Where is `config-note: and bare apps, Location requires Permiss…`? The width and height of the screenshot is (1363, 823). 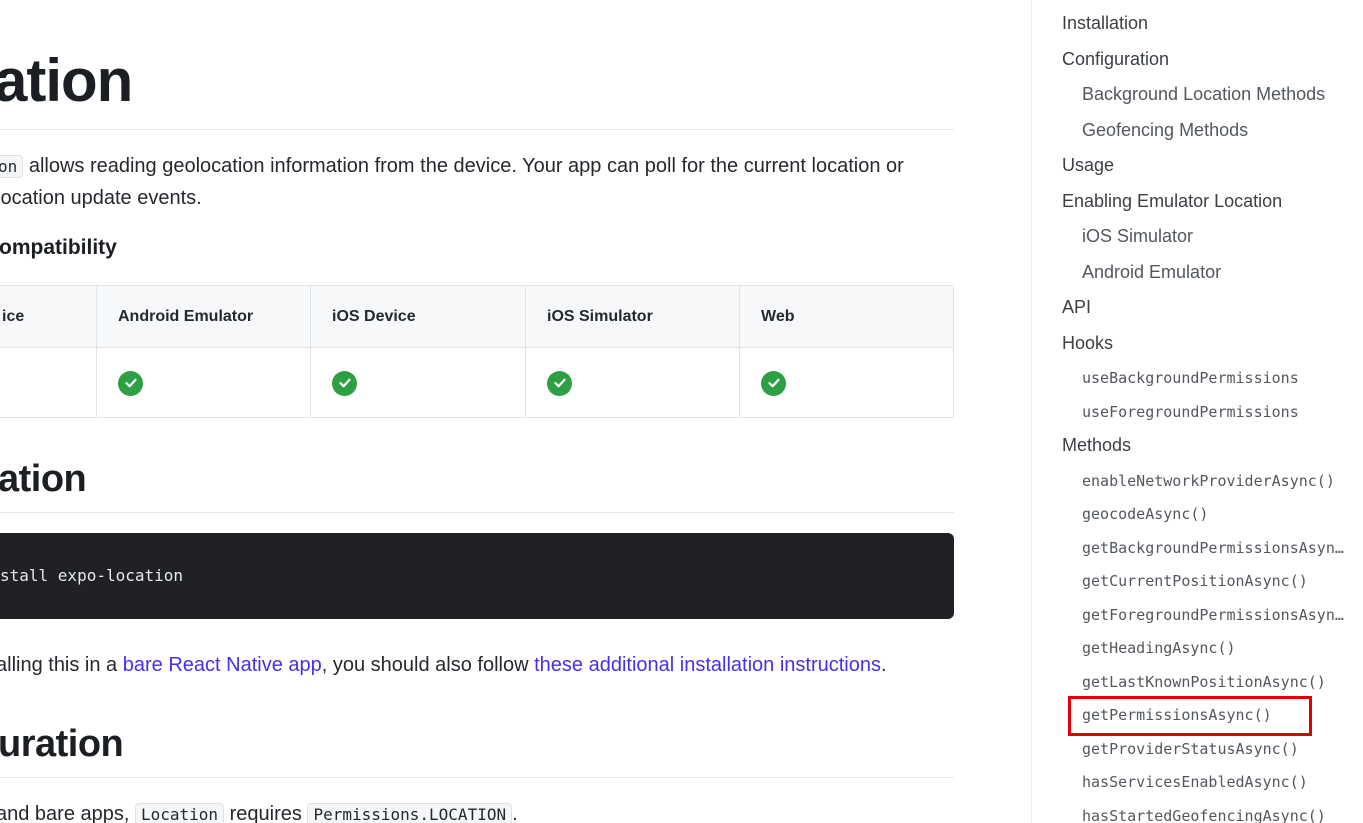
config-note: and bare apps, Location requires Permiss… is located at coordinates (259, 810).